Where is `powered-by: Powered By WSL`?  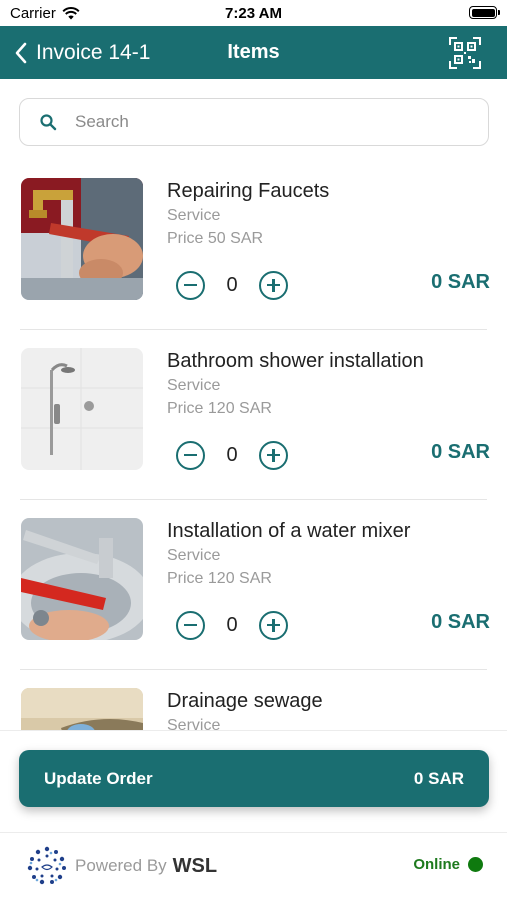 powered-by: Powered By WSL is located at coordinates (121, 866).